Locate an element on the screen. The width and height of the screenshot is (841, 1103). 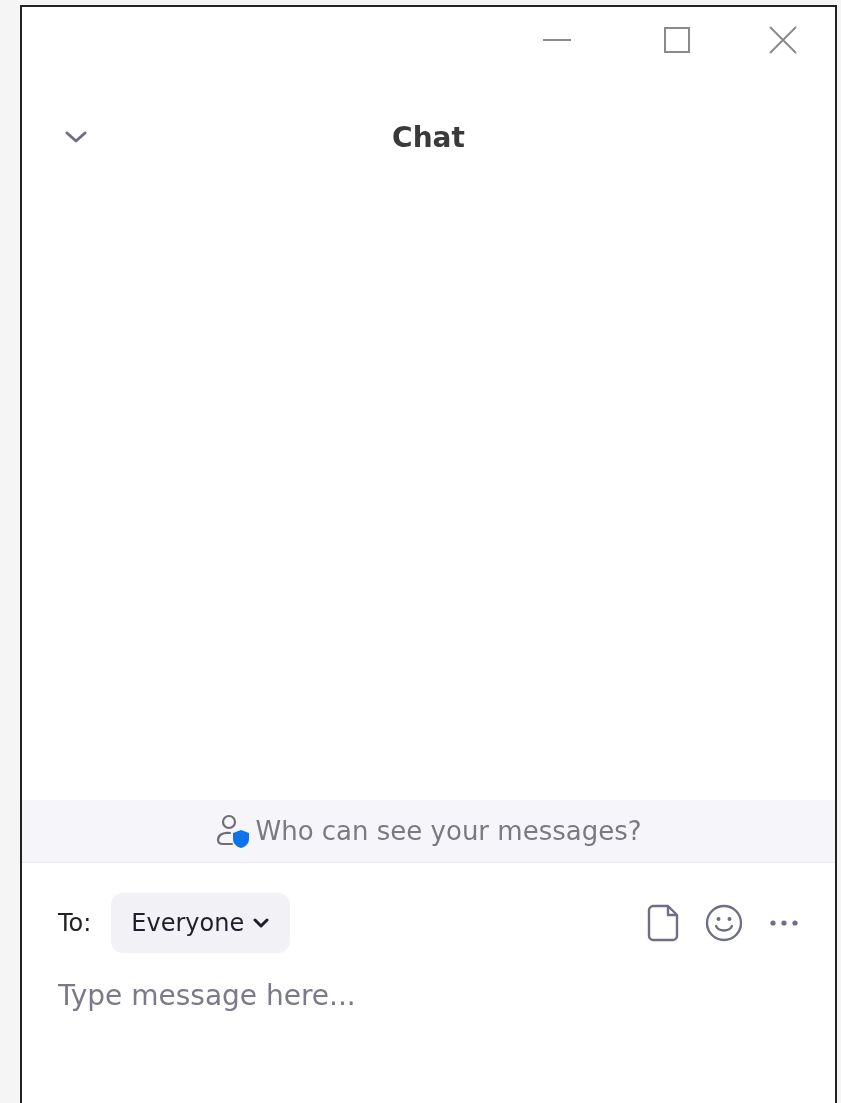
emoji-button is located at coordinates (724, 923).